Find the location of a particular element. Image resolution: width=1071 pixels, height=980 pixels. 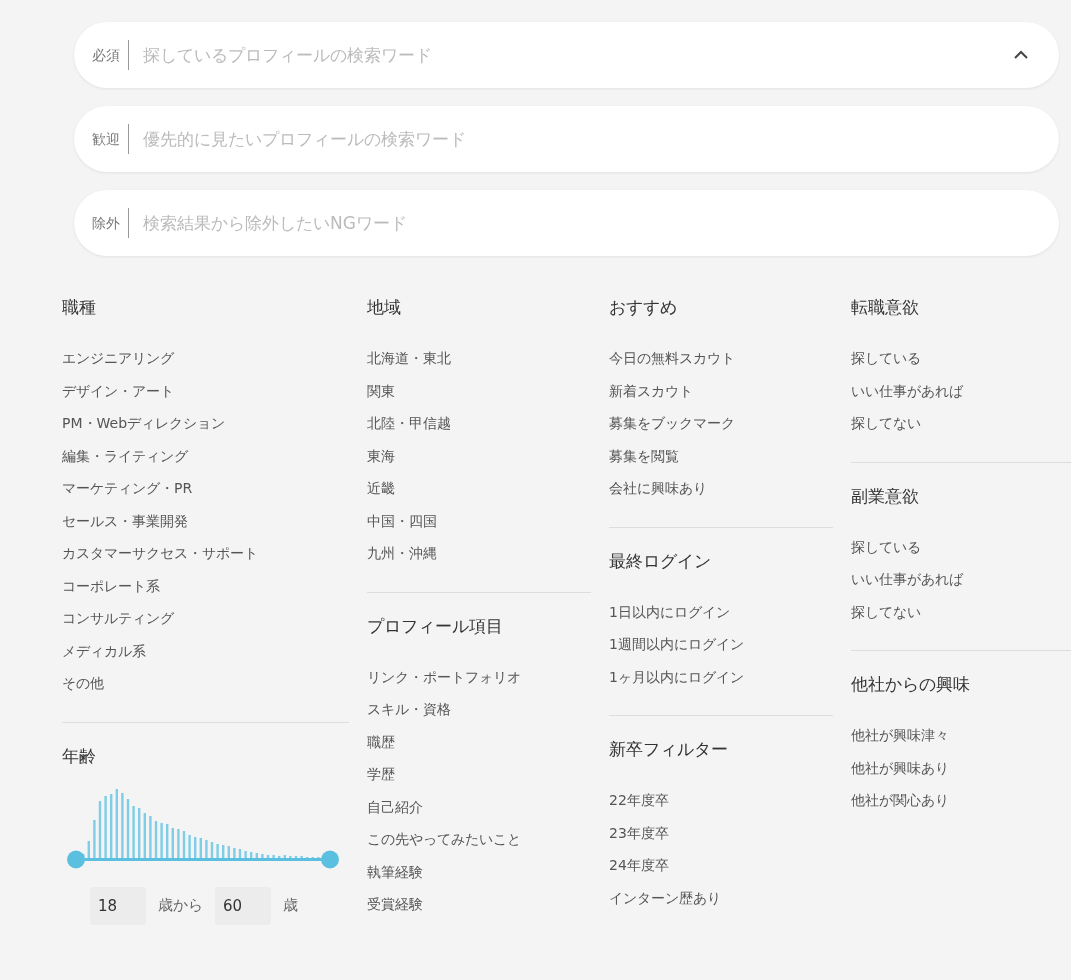

filter-option: リンク・ポートフォリオ is located at coordinates (444, 676).